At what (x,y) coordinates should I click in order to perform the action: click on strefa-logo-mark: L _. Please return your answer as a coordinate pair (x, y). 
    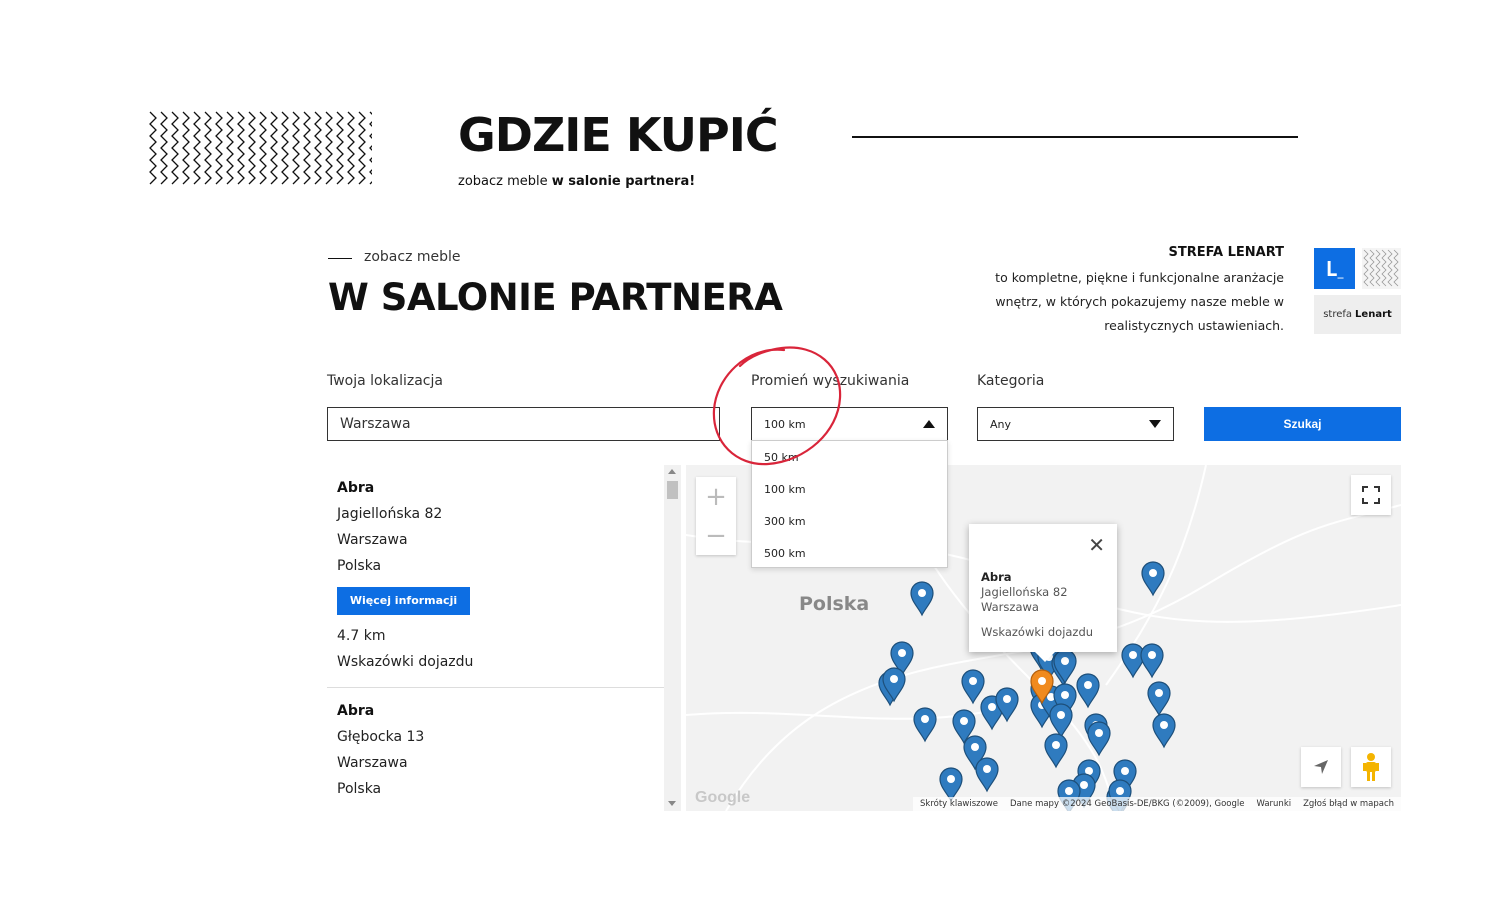
    Looking at the image, I should click on (1334, 268).